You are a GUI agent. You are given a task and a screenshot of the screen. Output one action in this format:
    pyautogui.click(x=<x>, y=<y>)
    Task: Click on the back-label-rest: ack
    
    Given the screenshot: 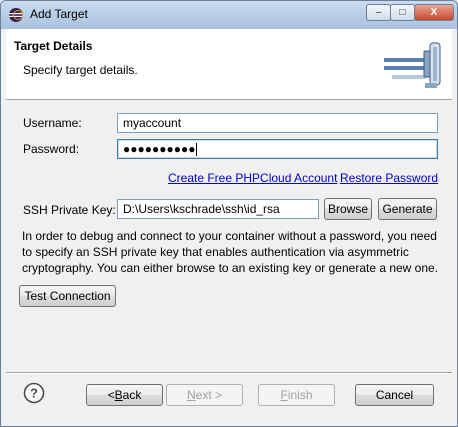 What is the action you would take?
    pyautogui.click(x=132, y=395)
    